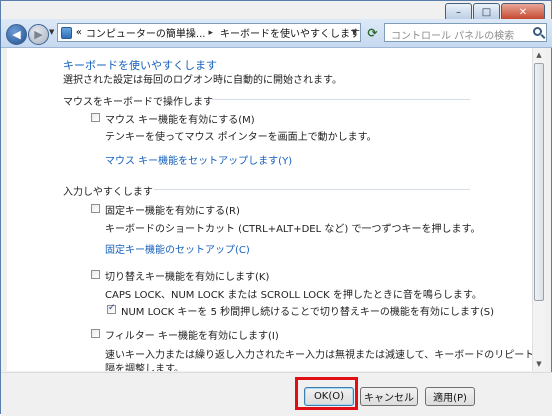 The height and width of the screenshot is (416, 552). Describe the element at coordinates (453, 36) in the screenshot. I see `search-placeholder: コントロール パネルの検索` at that location.